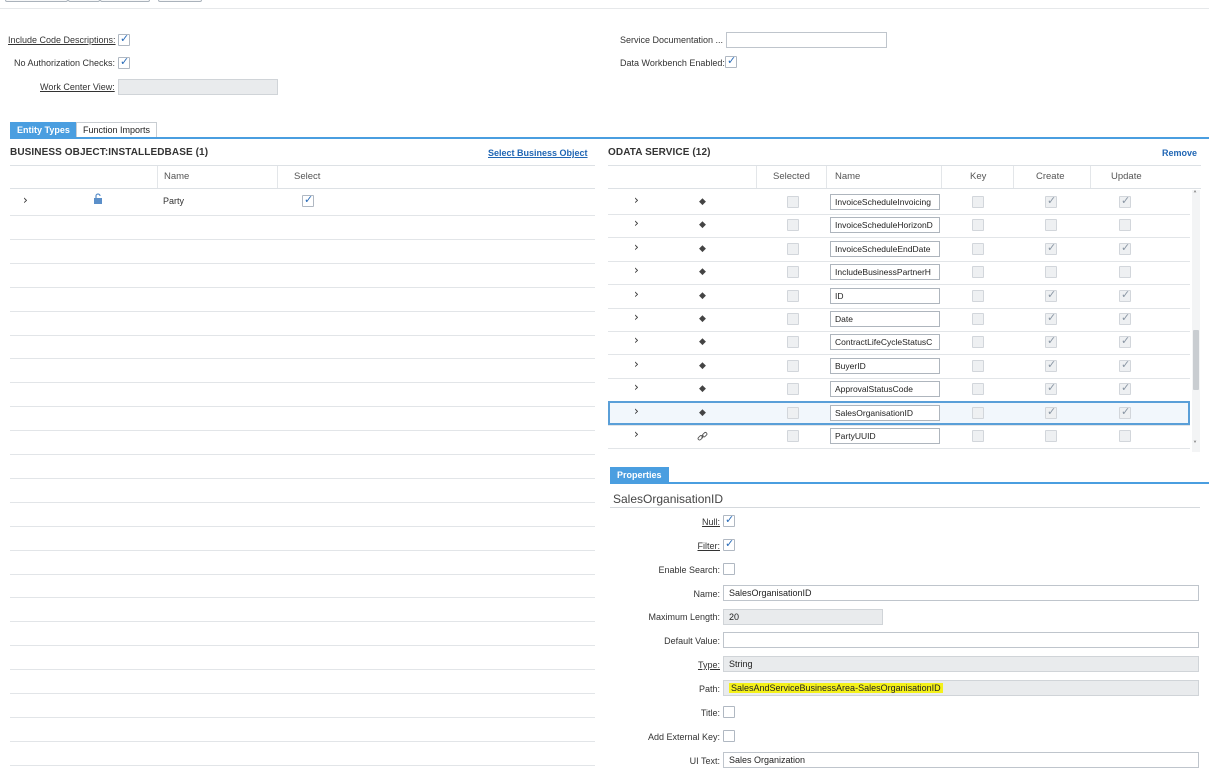 This screenshot has height=776, width=1209. I want to click on odata-row-name-input: ID, so click(885, 295).